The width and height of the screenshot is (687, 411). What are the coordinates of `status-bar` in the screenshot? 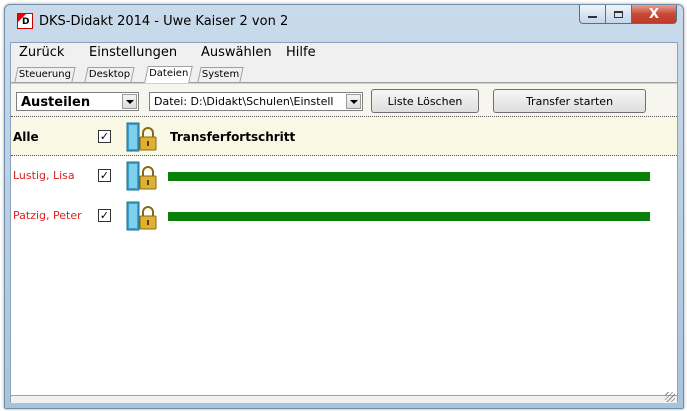 It's located at (344, 397).